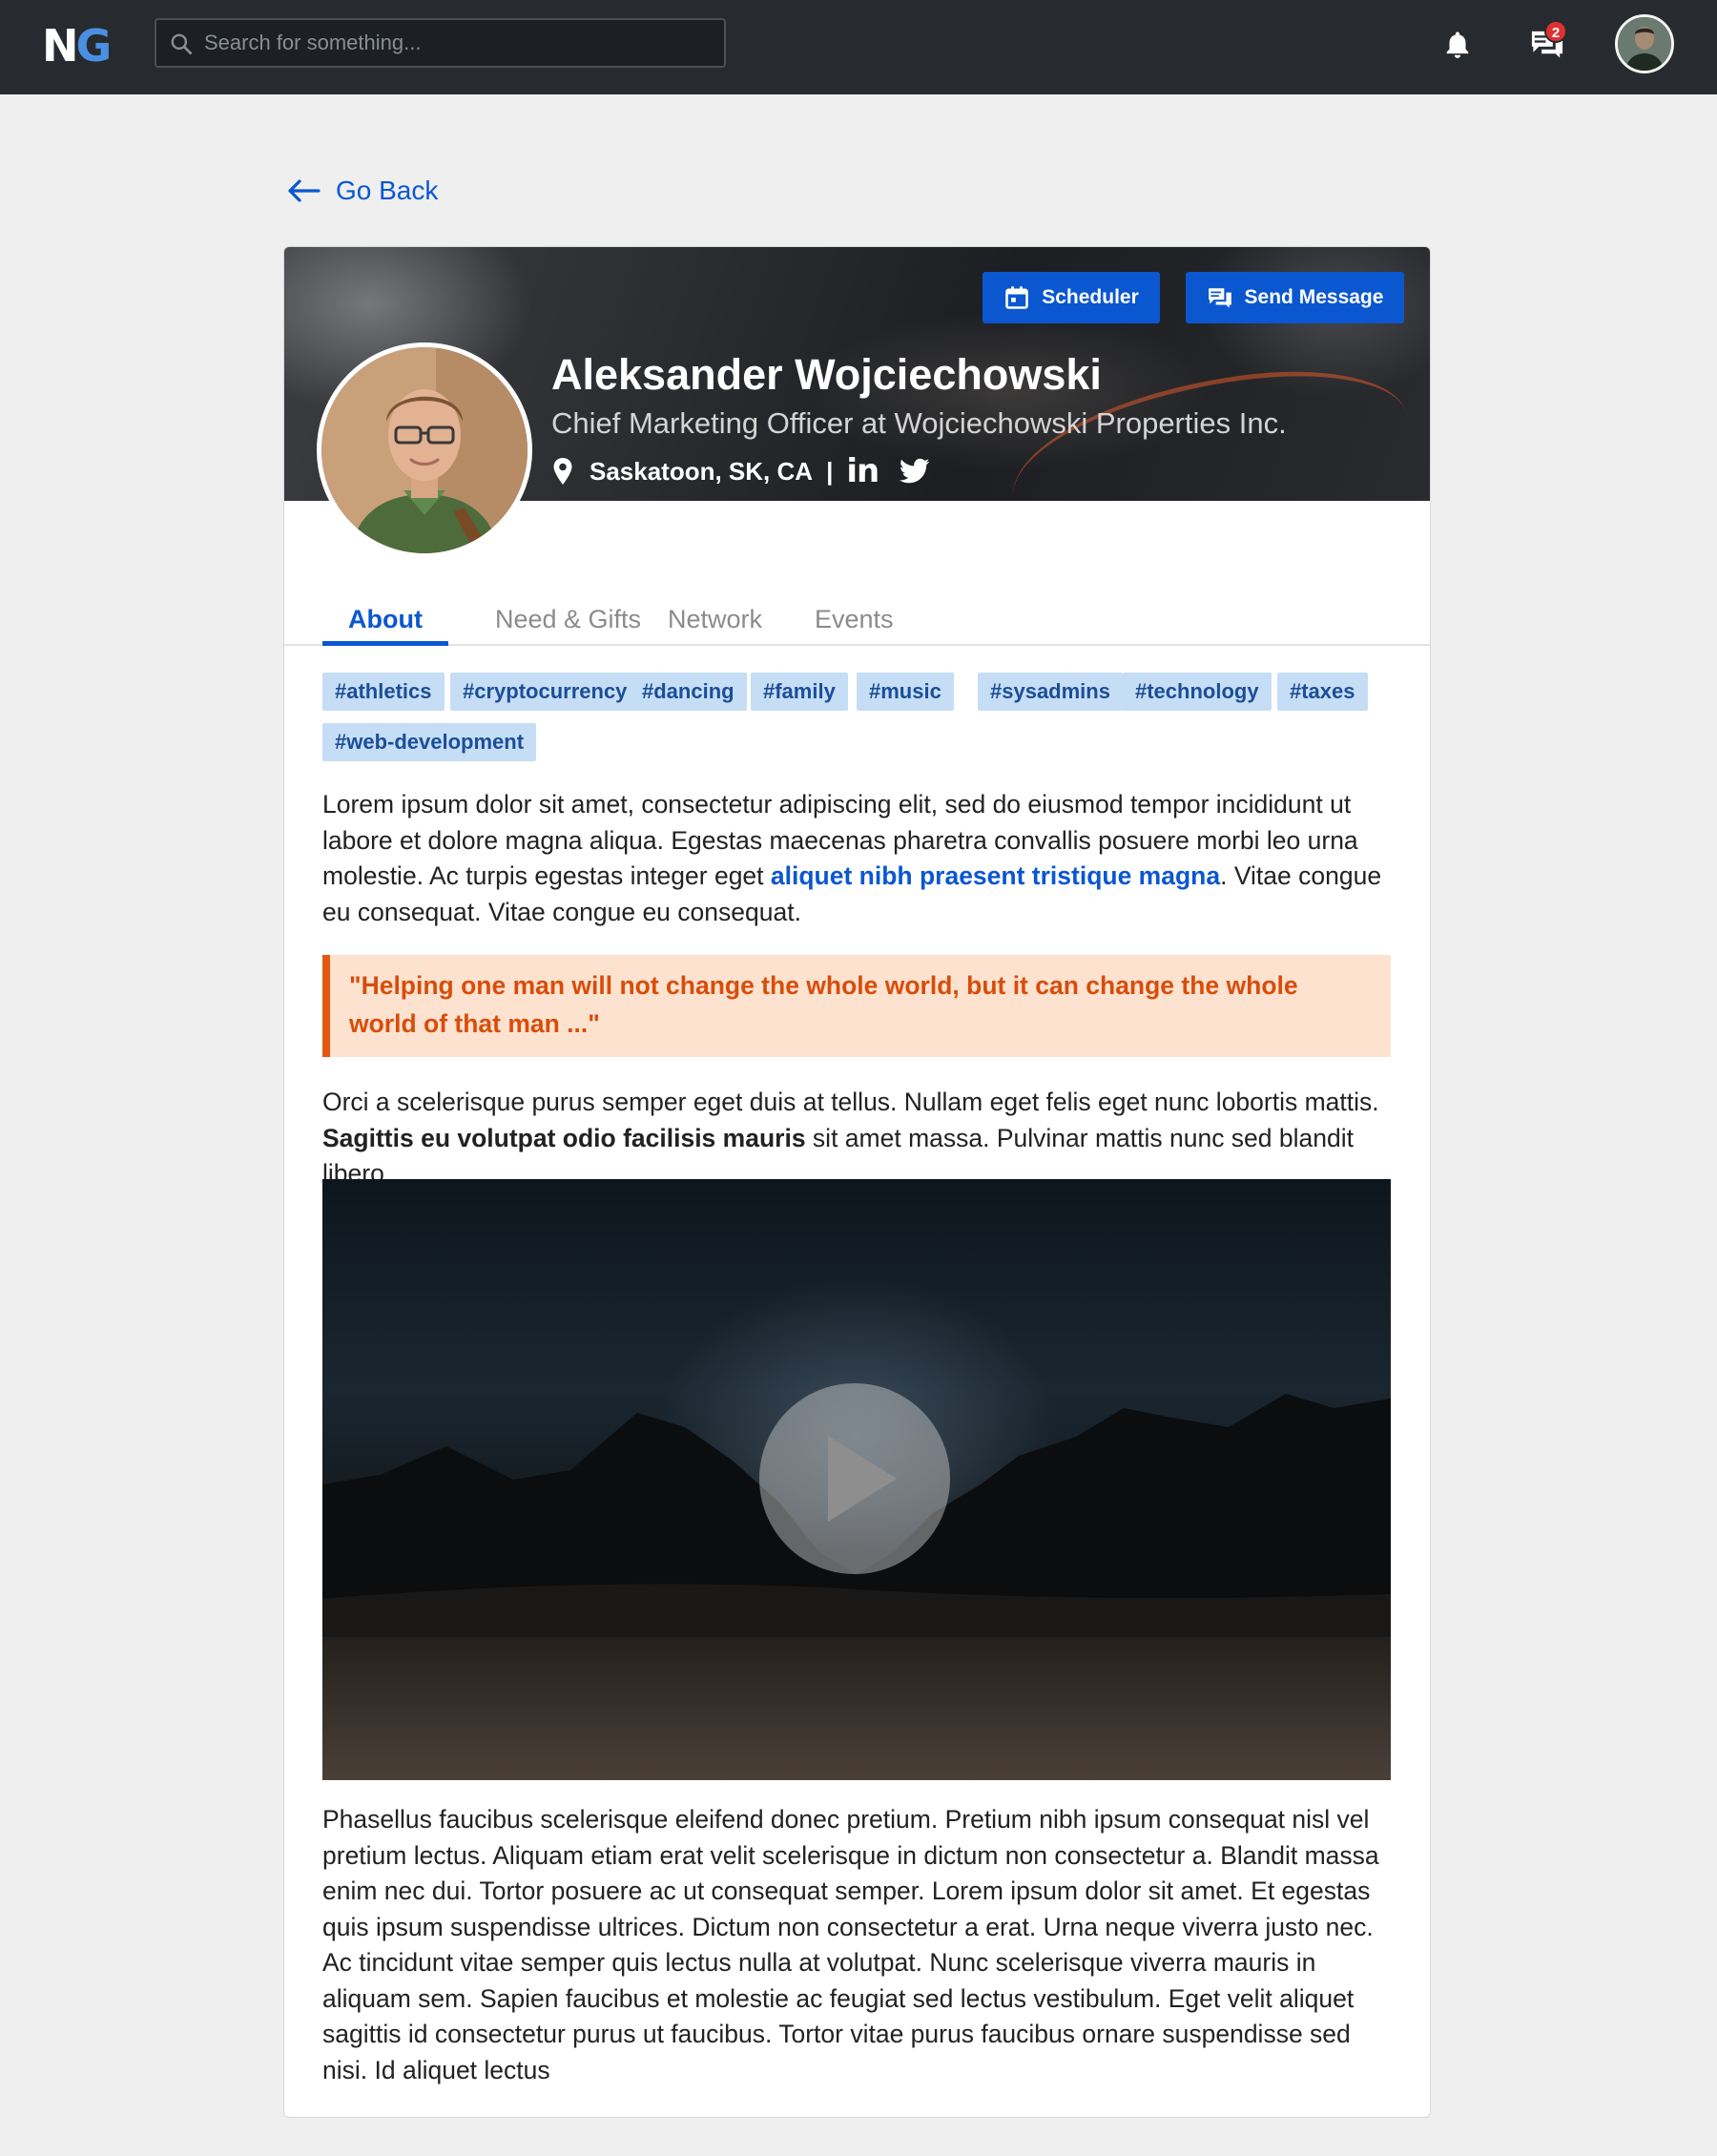  I want to click on send-message-button: Send Message, so click(1295, 297).